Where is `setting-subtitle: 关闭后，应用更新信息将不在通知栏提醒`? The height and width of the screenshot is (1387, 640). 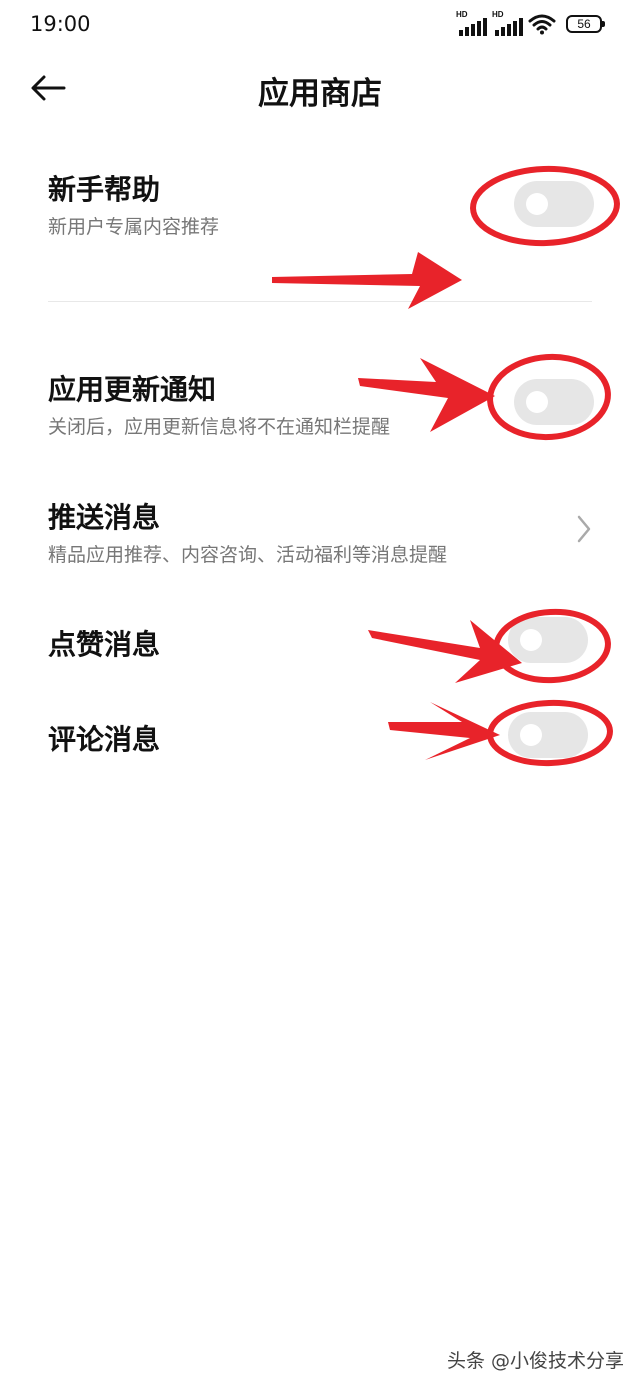 setting-subtitle: 关闭后，应用更新信息将不在通知栏提醒 is located at coordinates (219, 427).